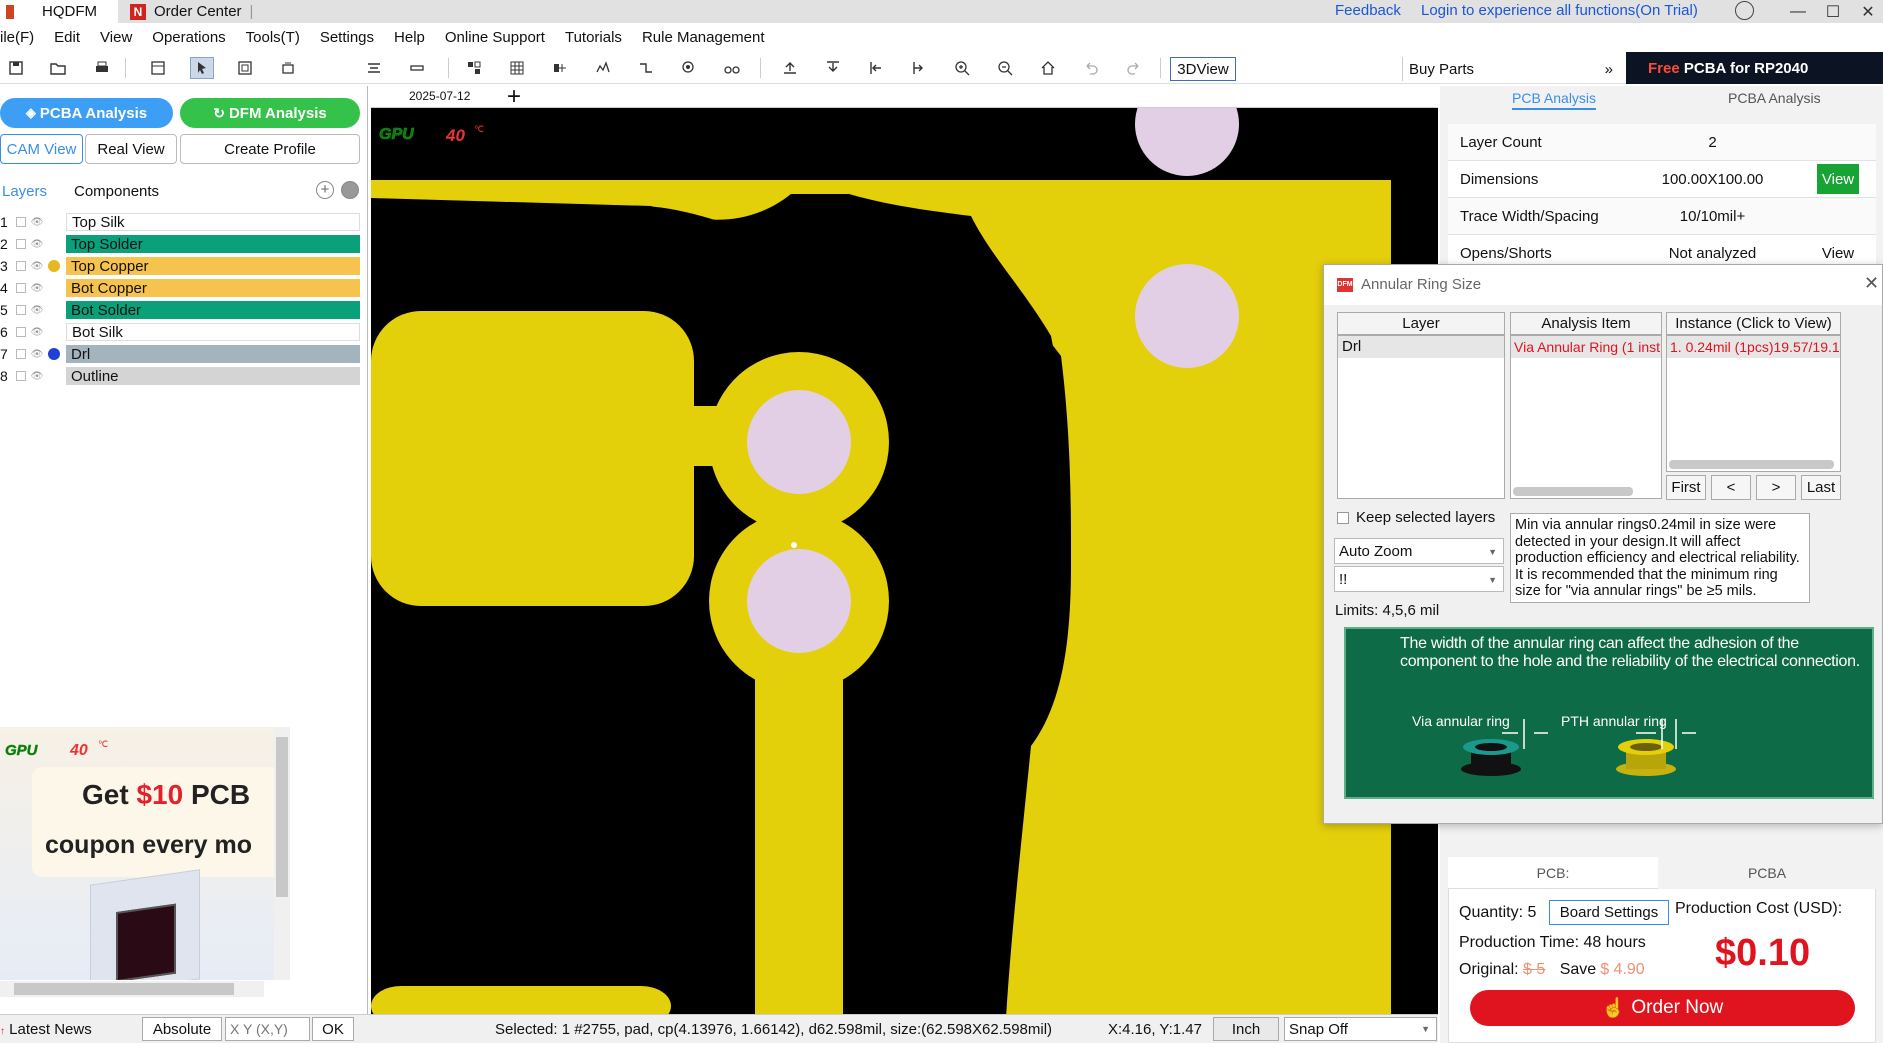  I want to click on unit-button: Inch, so click(1246, 1029).